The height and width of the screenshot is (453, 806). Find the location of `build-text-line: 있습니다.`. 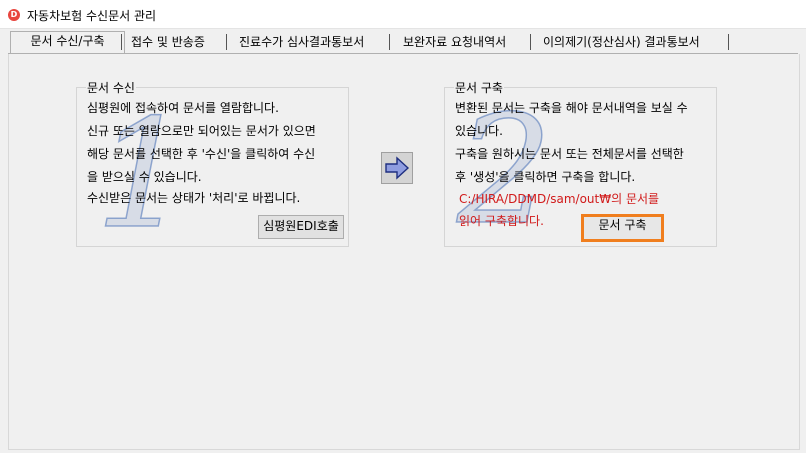

build-text-line: 있습니다. is located at coordinates (479, 131).